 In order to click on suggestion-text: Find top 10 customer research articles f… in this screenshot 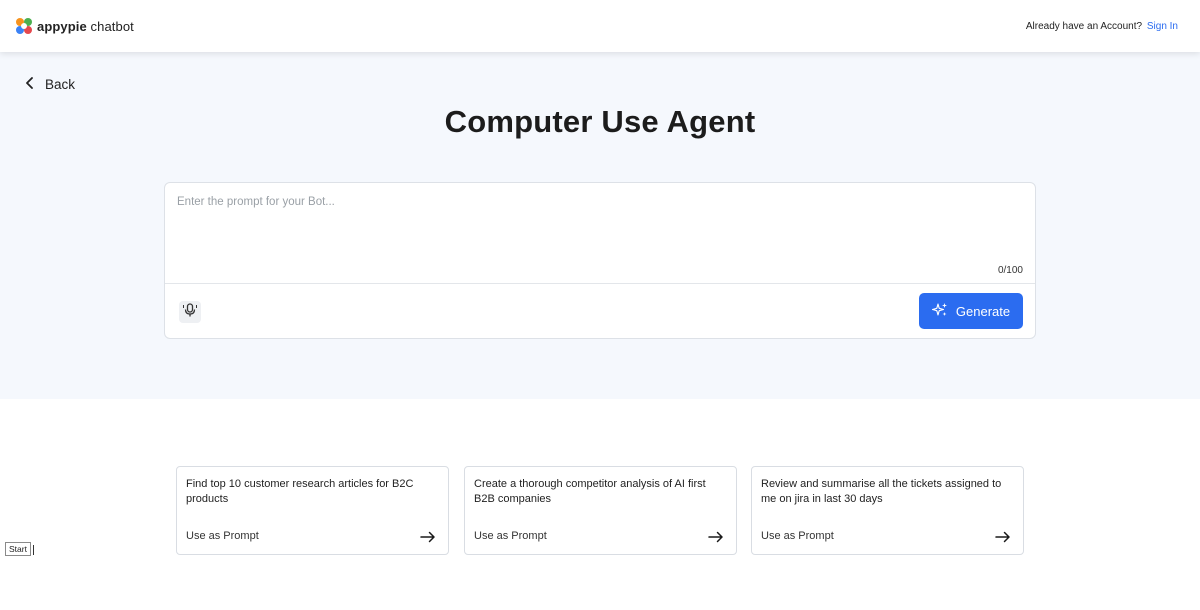, I will do `click(300, 491)`.